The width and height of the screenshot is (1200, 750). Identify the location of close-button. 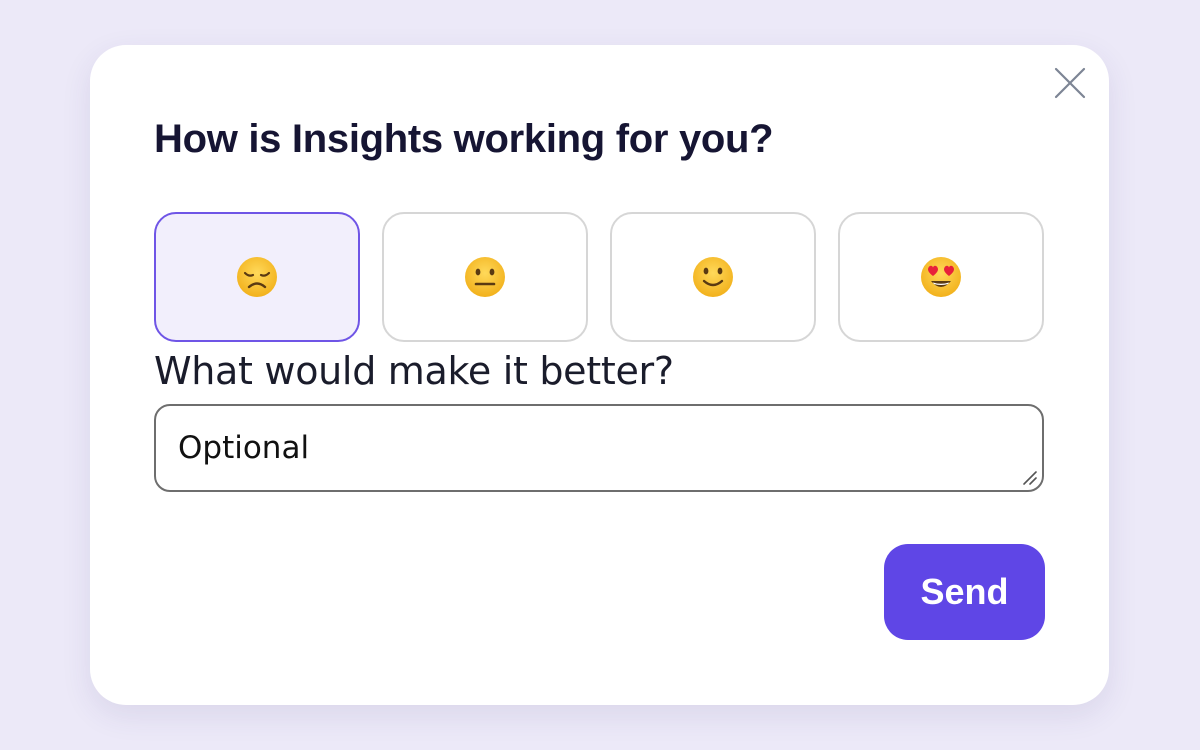
(1070, 83).